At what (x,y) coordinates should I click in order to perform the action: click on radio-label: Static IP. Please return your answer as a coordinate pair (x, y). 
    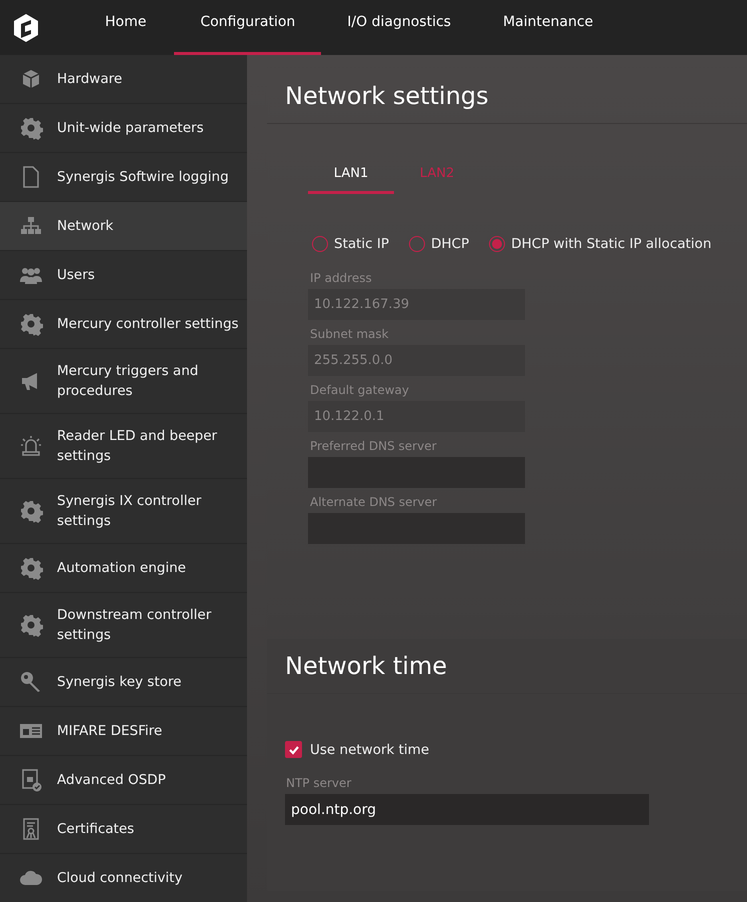
    Looking at the image, I should click on (362, 244).